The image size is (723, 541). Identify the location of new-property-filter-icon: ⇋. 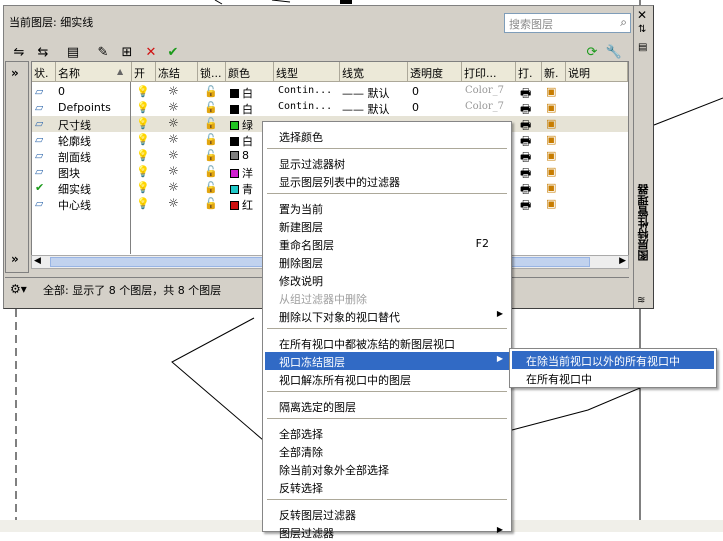
(19, 52).